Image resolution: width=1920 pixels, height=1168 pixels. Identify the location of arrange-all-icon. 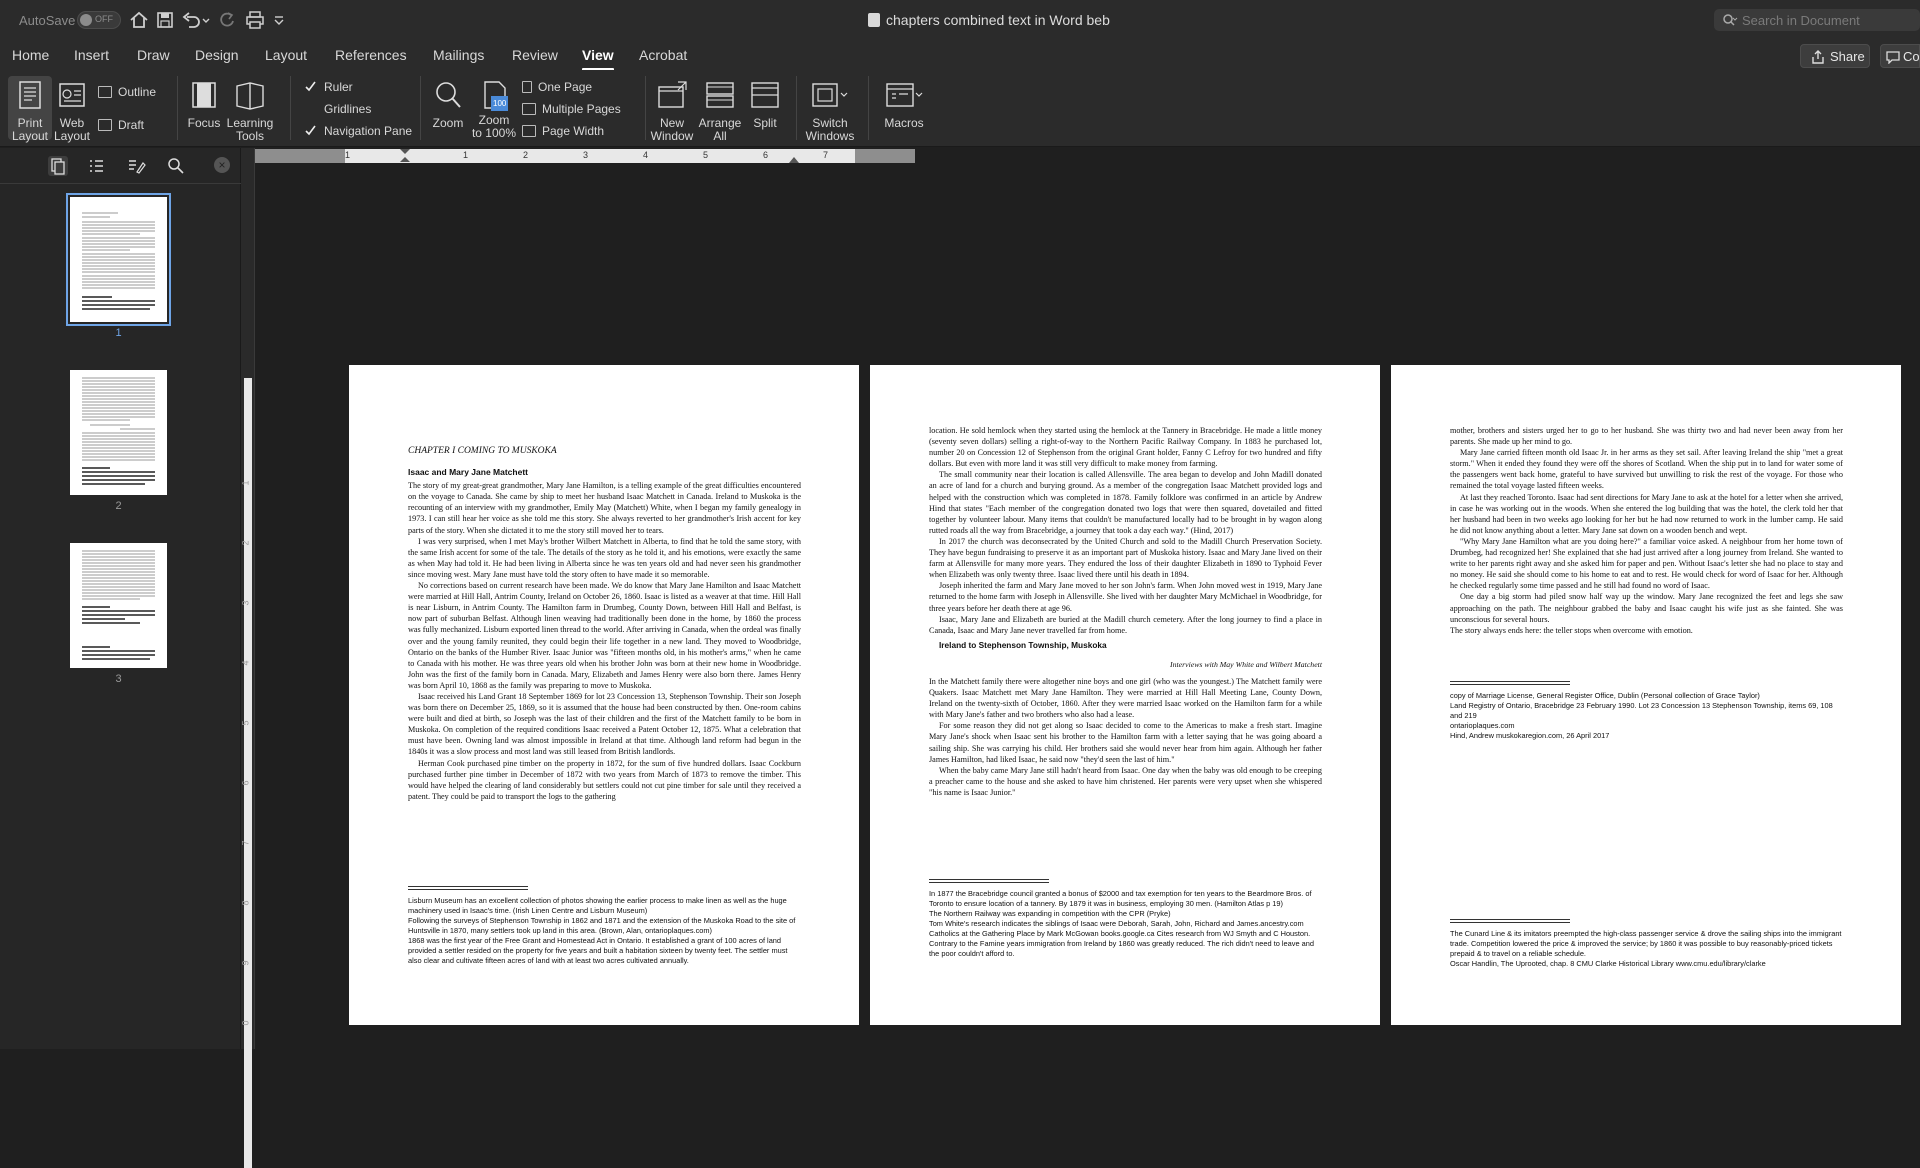
(720, 95).